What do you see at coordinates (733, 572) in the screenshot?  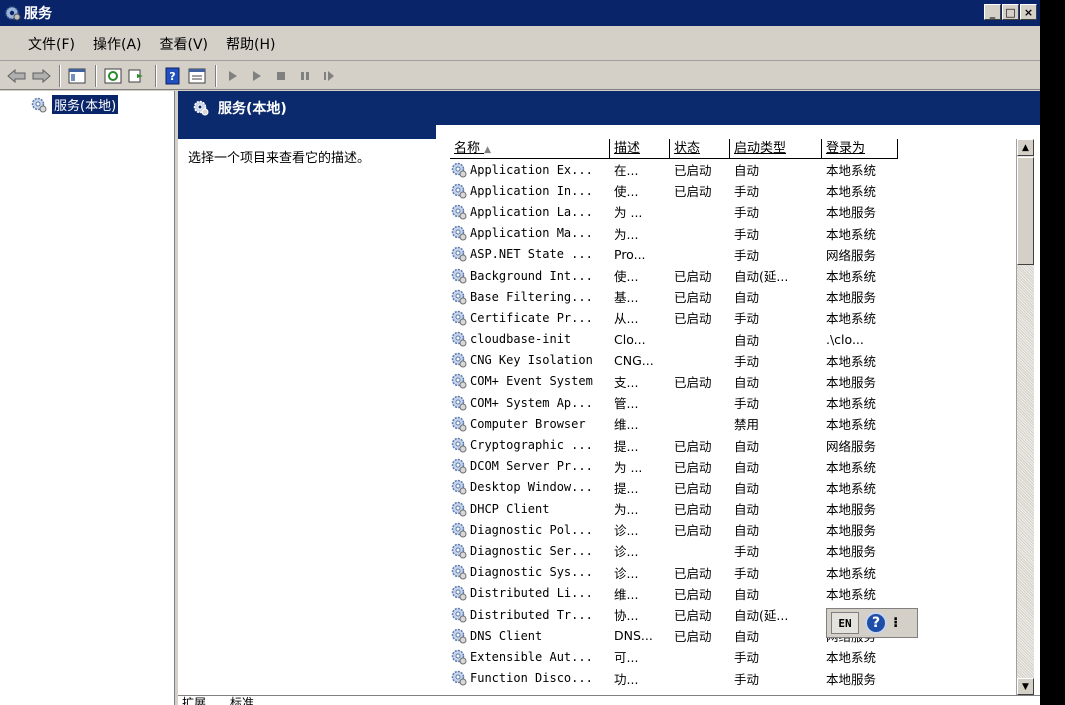 I see `service-row: Diagnostic Sys... 诊... 已启动 手动 本地系统` at bounding box center [733, 572].